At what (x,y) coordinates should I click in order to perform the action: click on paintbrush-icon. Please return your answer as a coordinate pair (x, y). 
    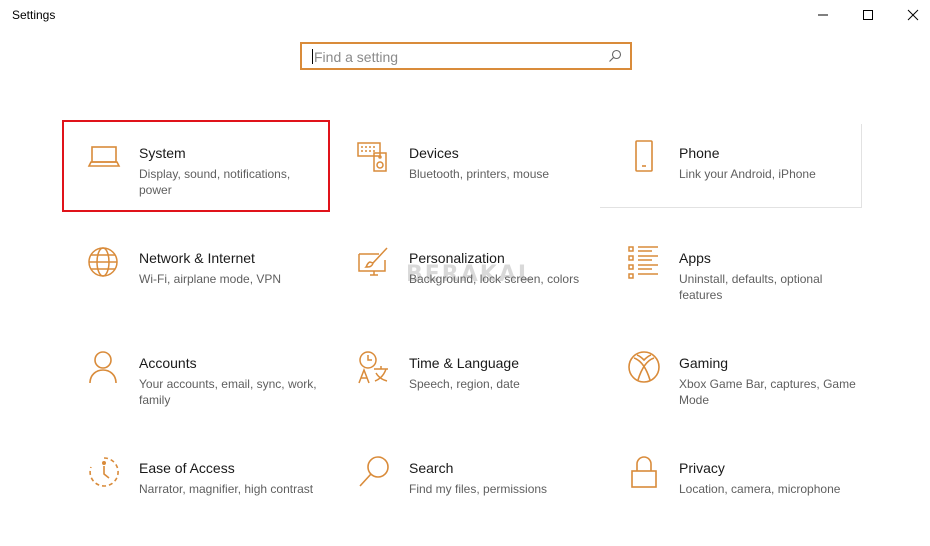
    Looking at the image, I should click on (373, 261).